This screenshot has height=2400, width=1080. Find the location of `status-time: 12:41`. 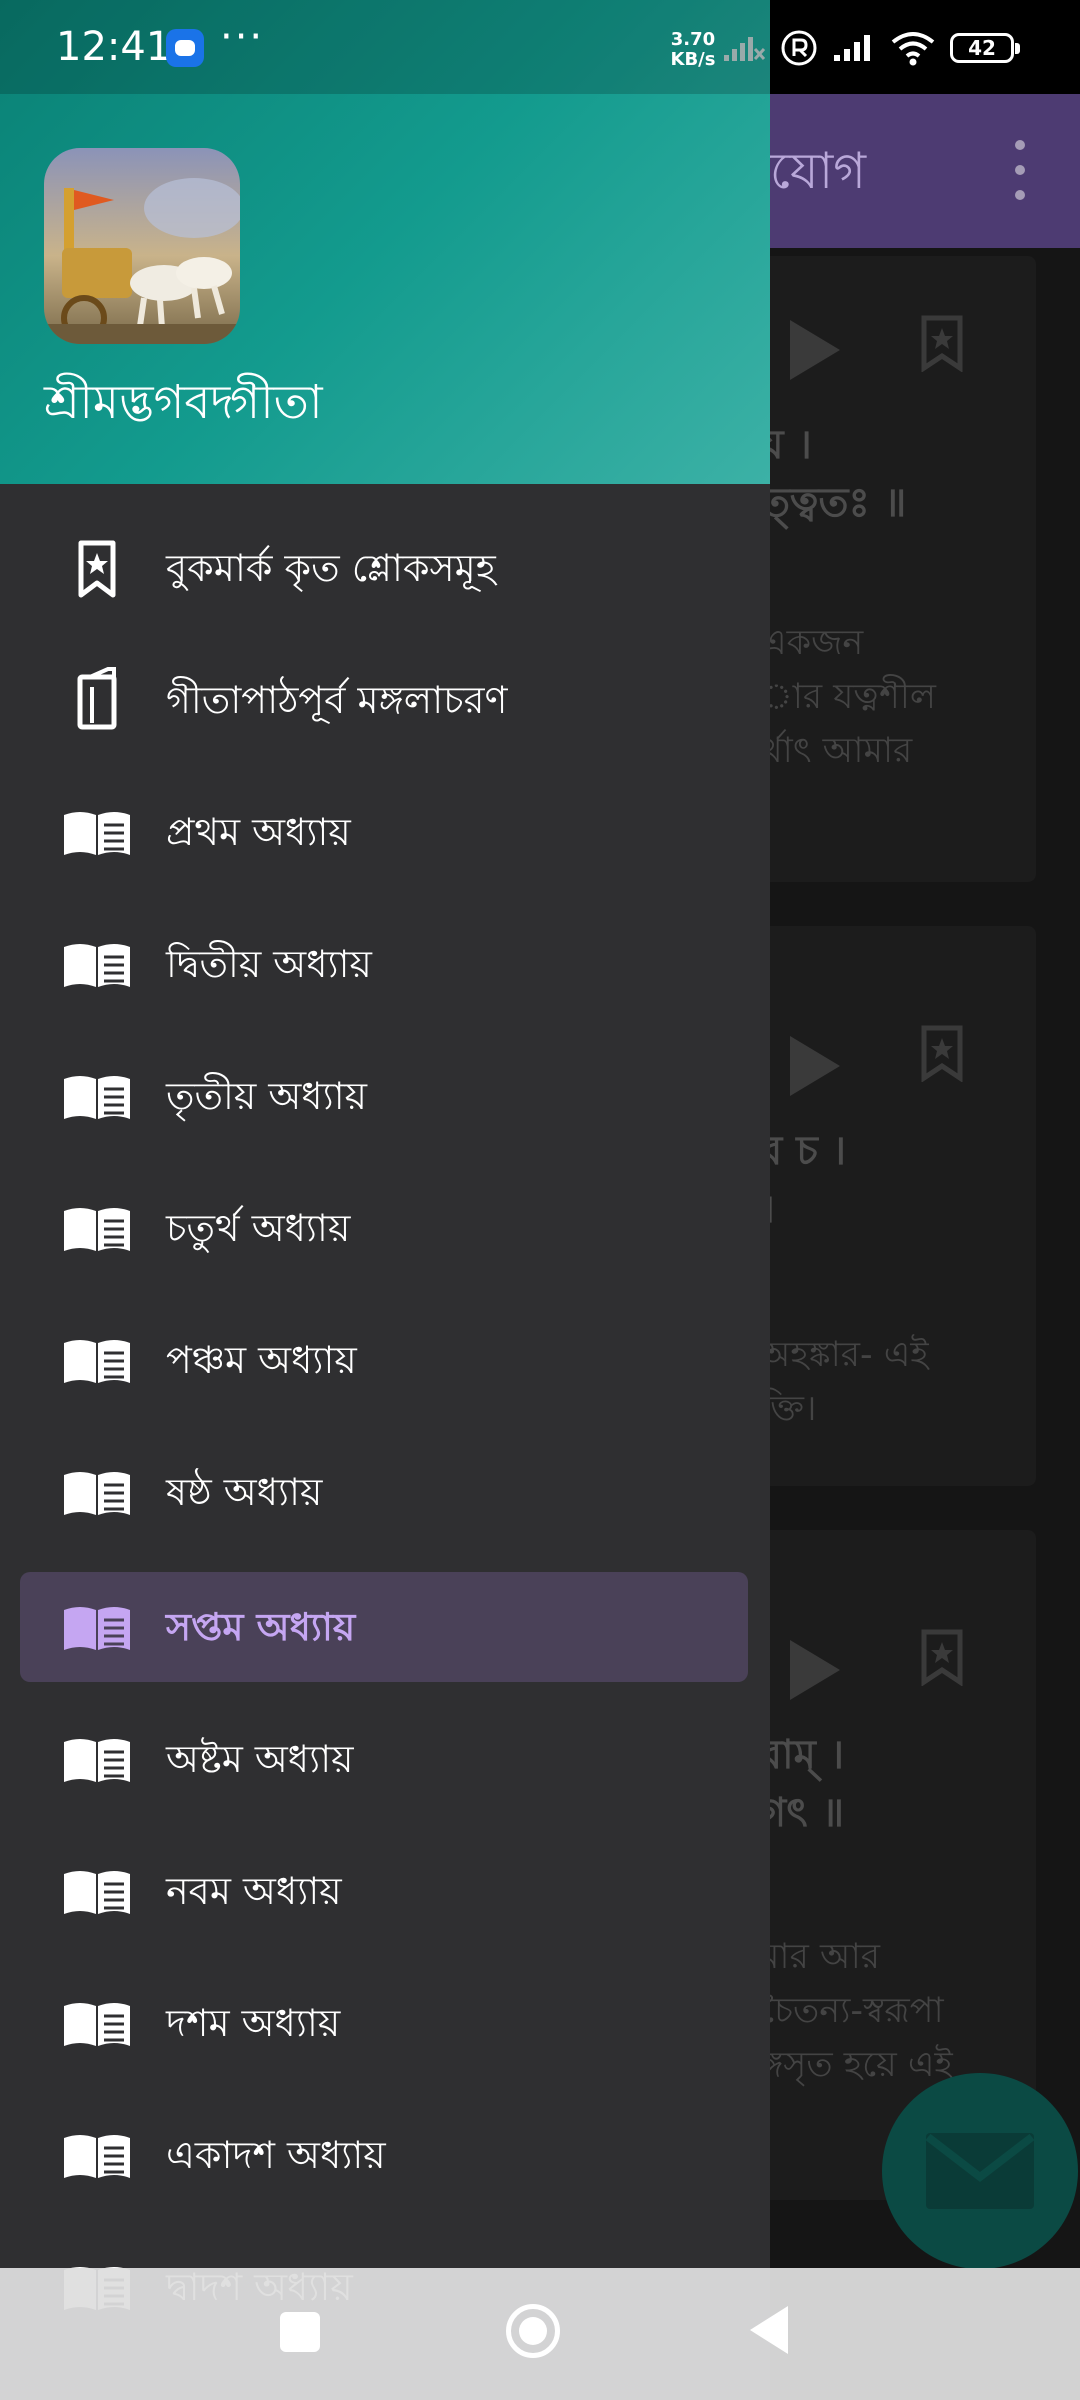

status-time: 12:41 is located at coordinates (114, 47).